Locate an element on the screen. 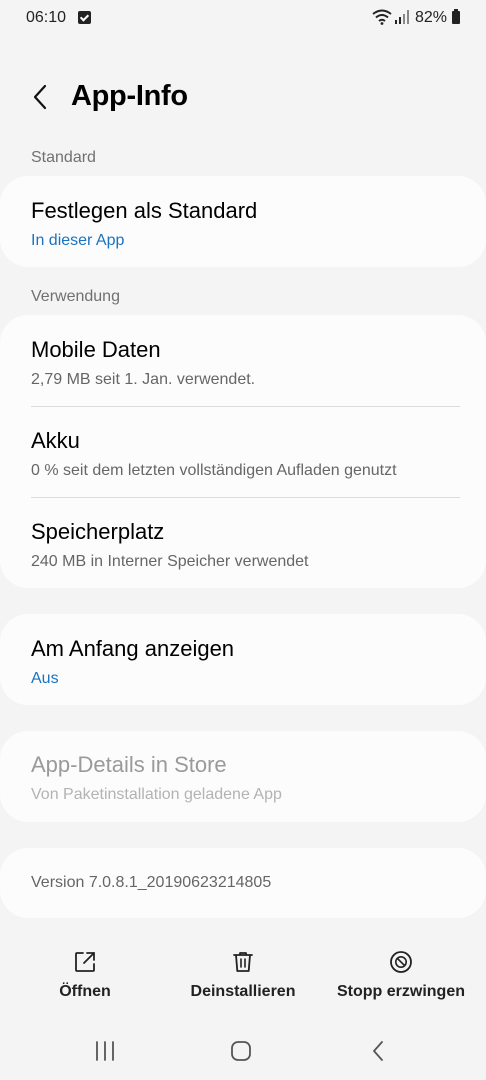 The width and height of the screenshot is (486, 1080). storage-title: Speicherplatz is located at coordinates (98, 531).